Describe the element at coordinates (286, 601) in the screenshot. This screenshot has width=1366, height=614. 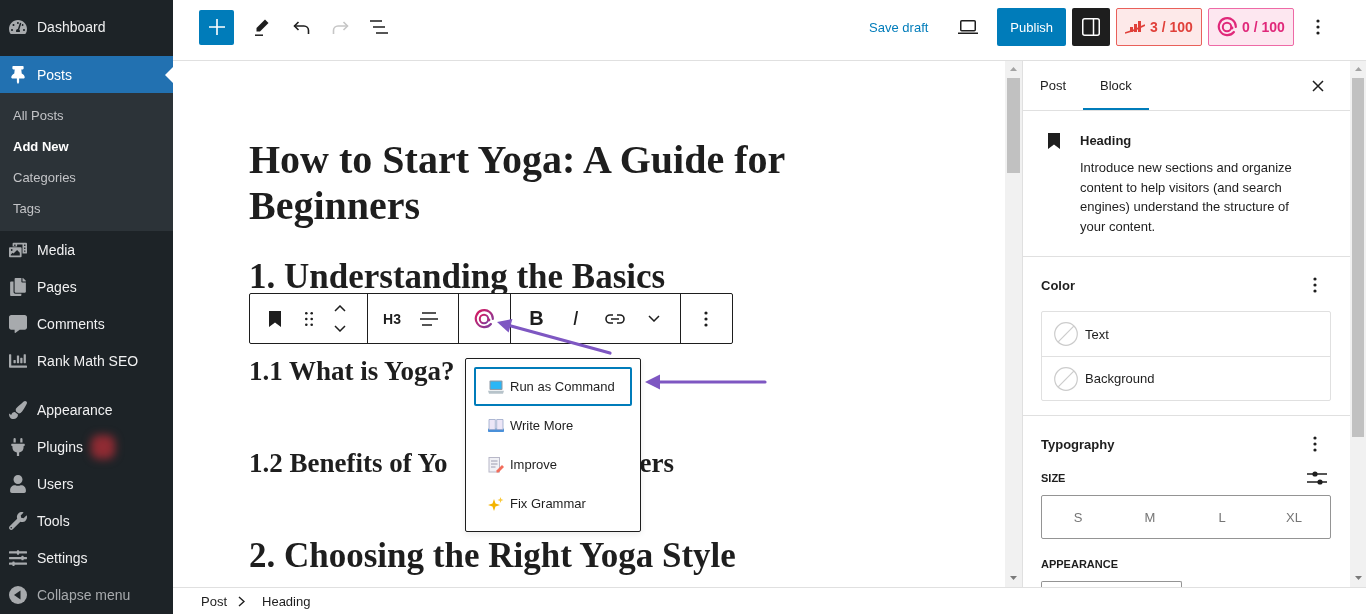
I see `breadcrumb-current: Heading` at that location.